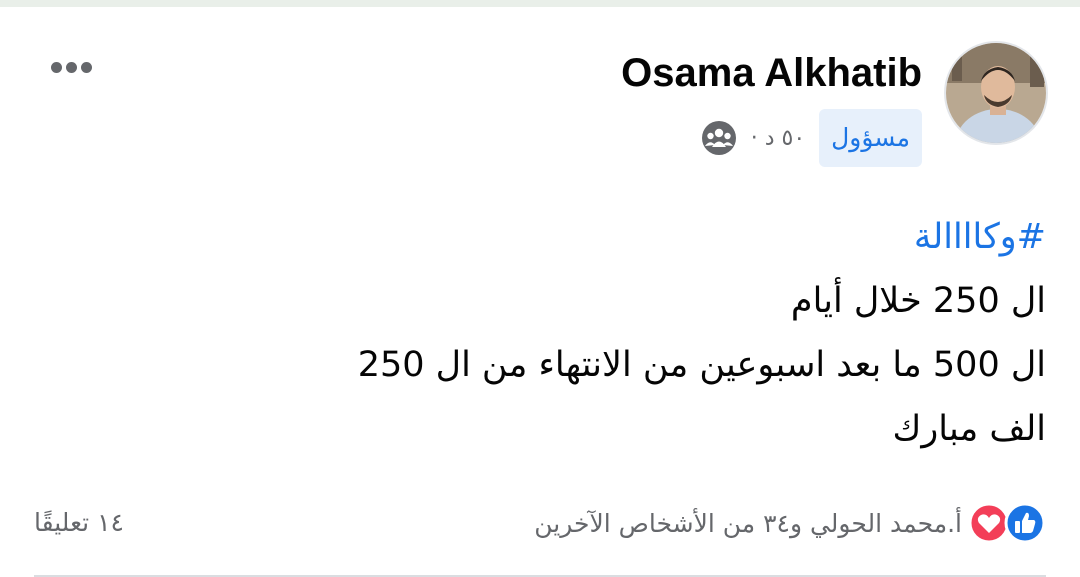  Describe the element at coordinates (778, 138) in the screenshot. I see `post-timestamp: ٥٠ د ·` at that location.